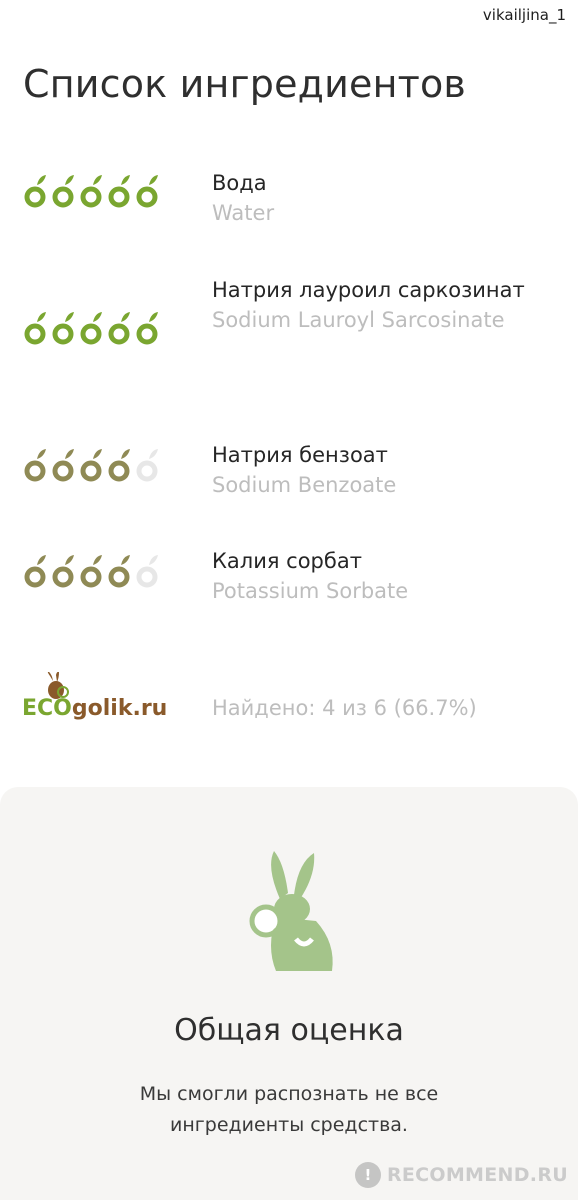  I want to click on logo-golik-text: golik.ru, so click(119, 708).